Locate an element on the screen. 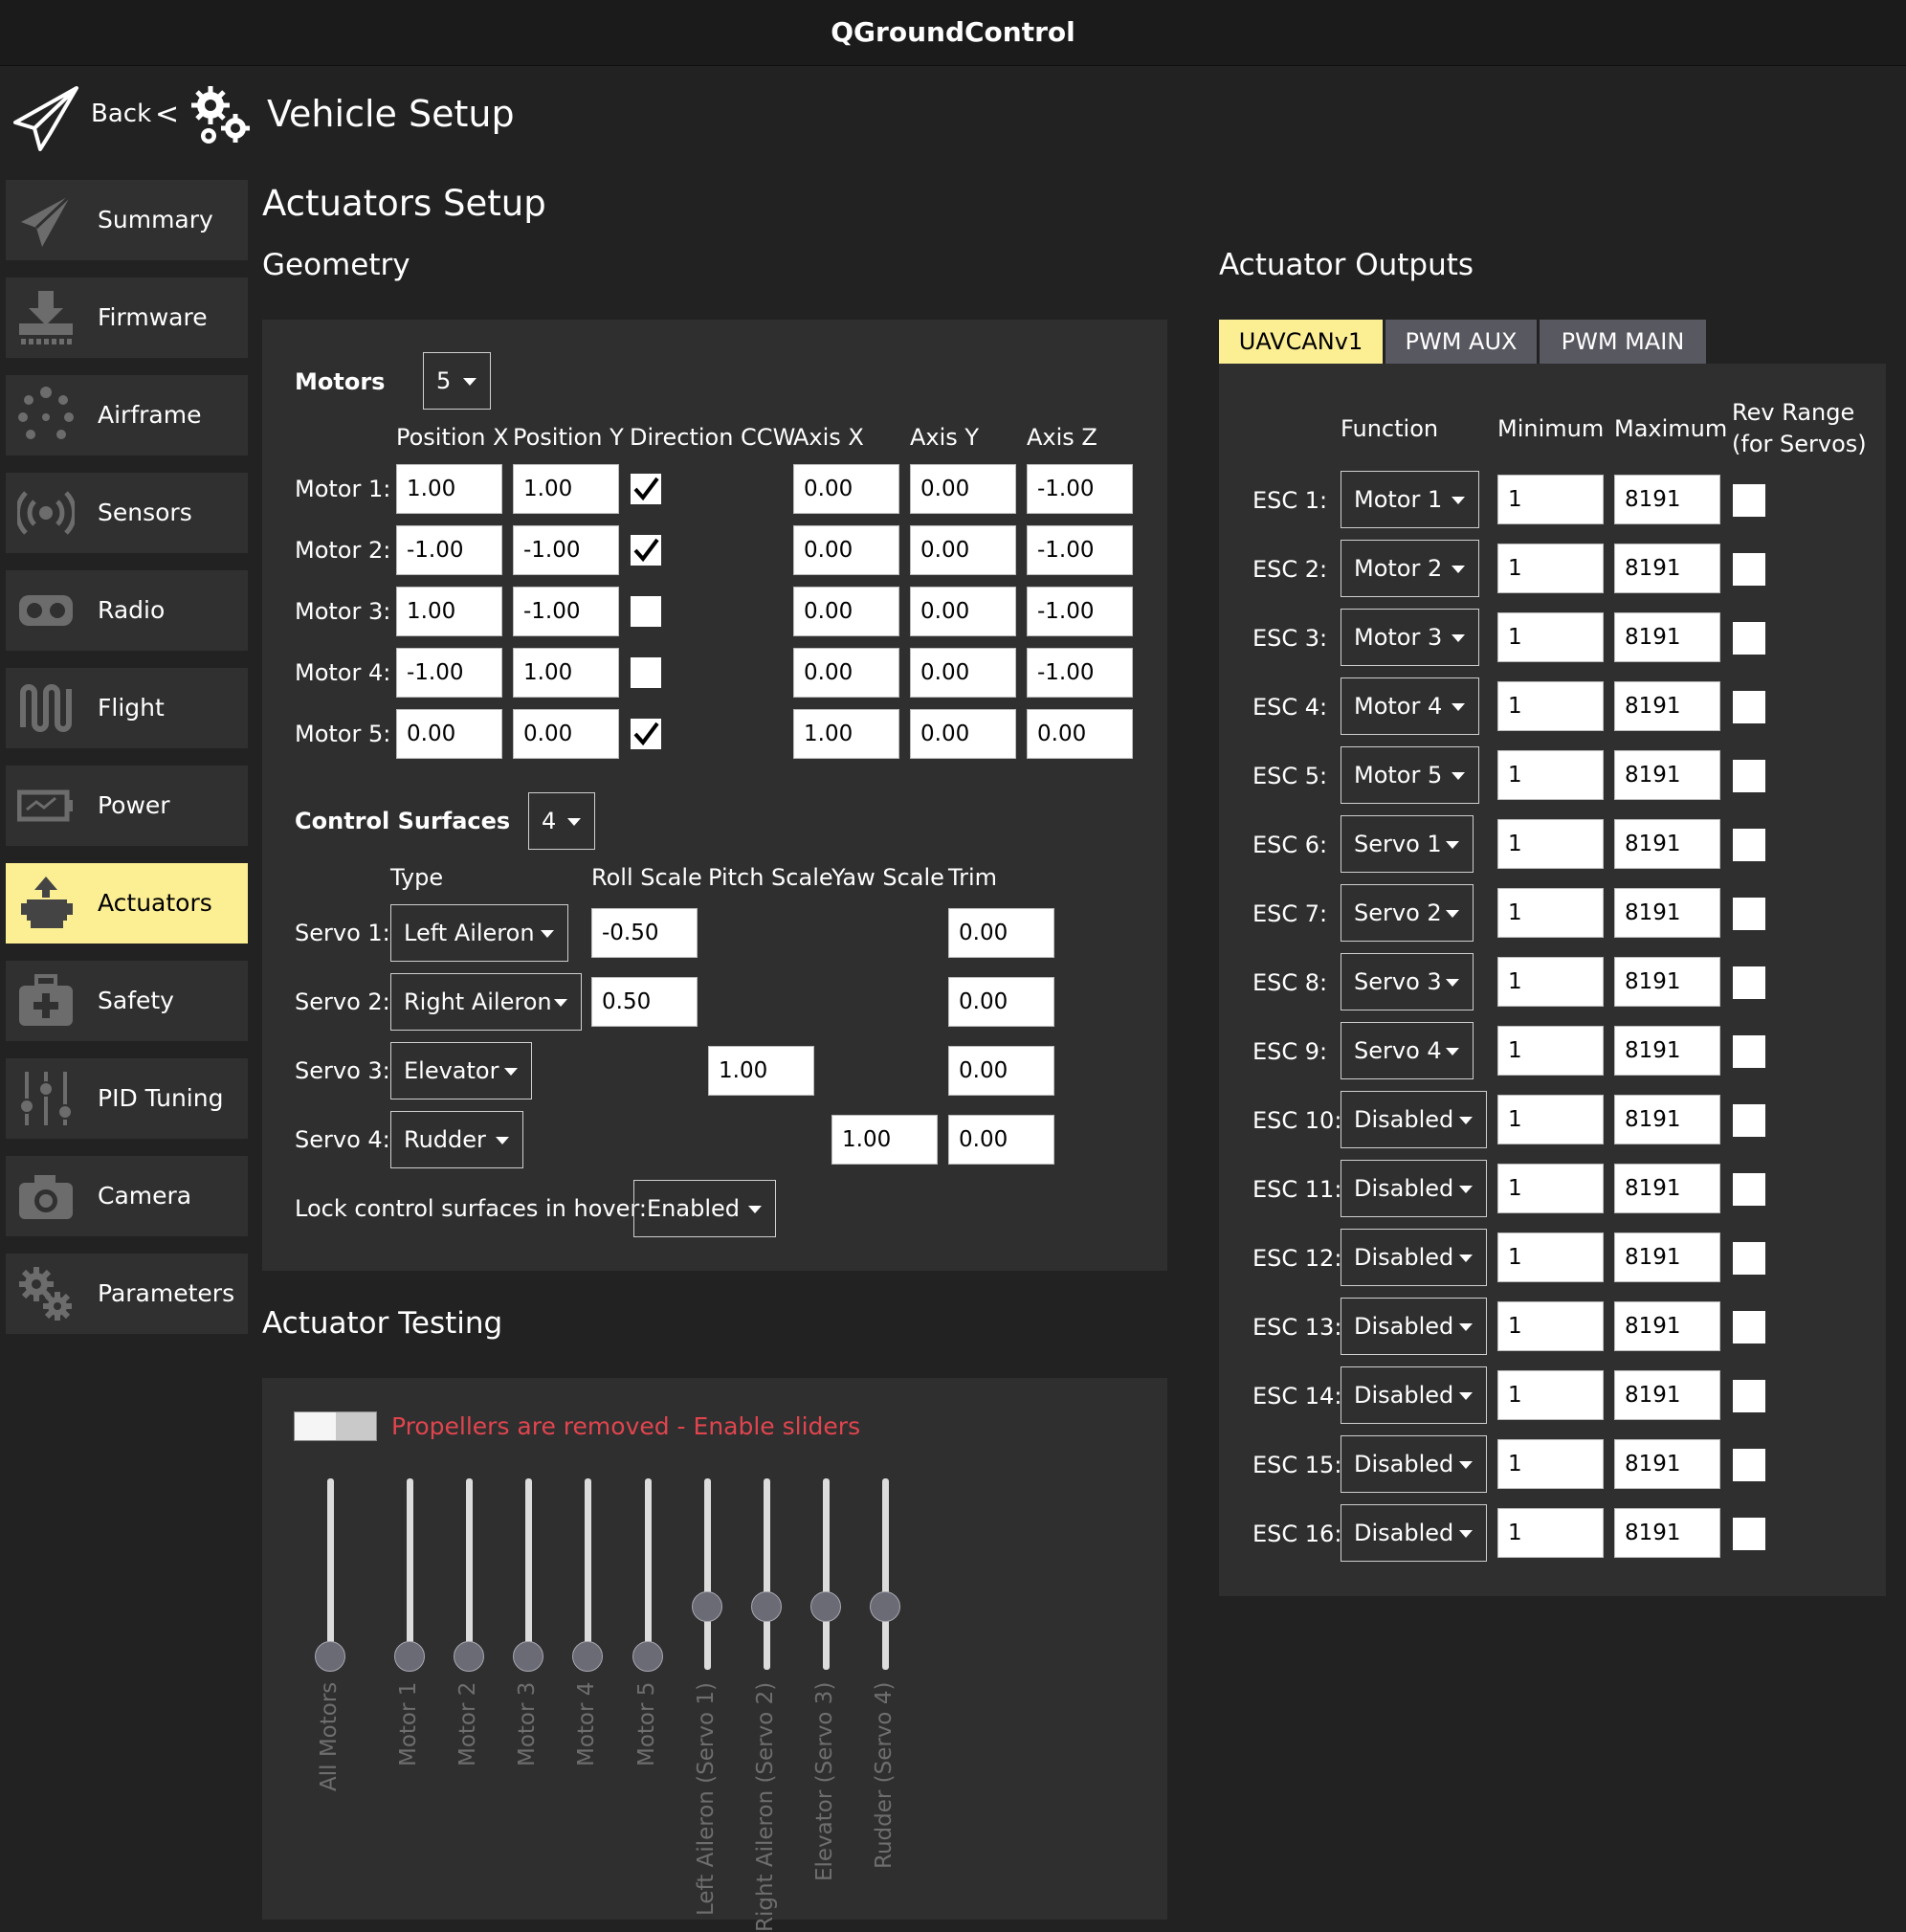 Image resolution: width=1906 pixels, height=1932 pixels. sidebar-item-actuators: Actuators is located at coordinates (127, 903).